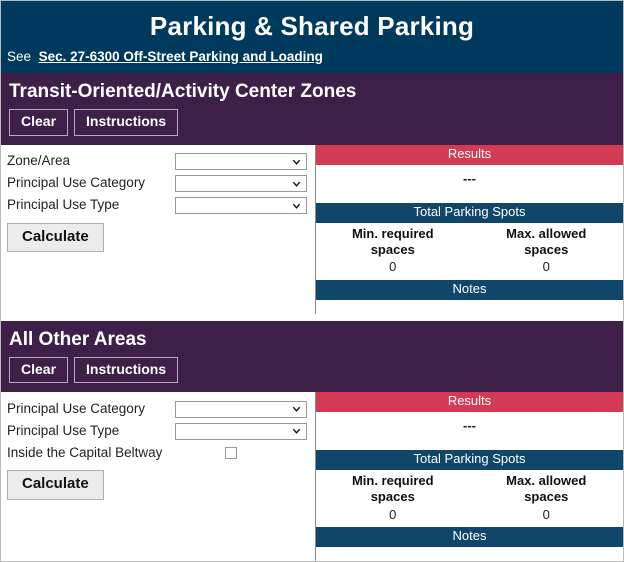 This screenshot has height=562, width=624. Describe the element at coordinates (393, 267) in the screenshot. I see `min-required-value-1: 0` at that location.